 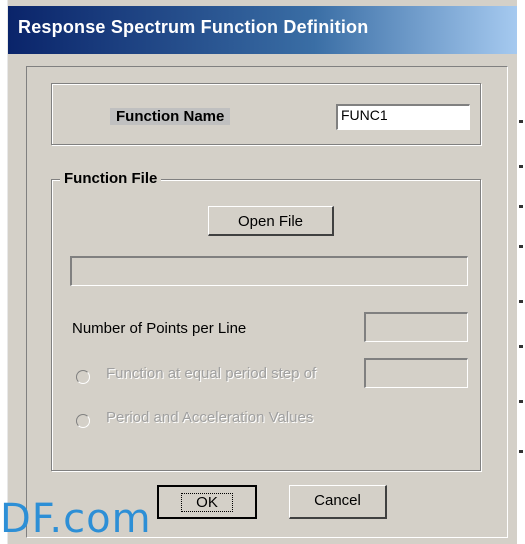 What do you see at coordinates (521, 272) in the screenshot?
I see `background-window-edge` at bounding box center [521, 272].